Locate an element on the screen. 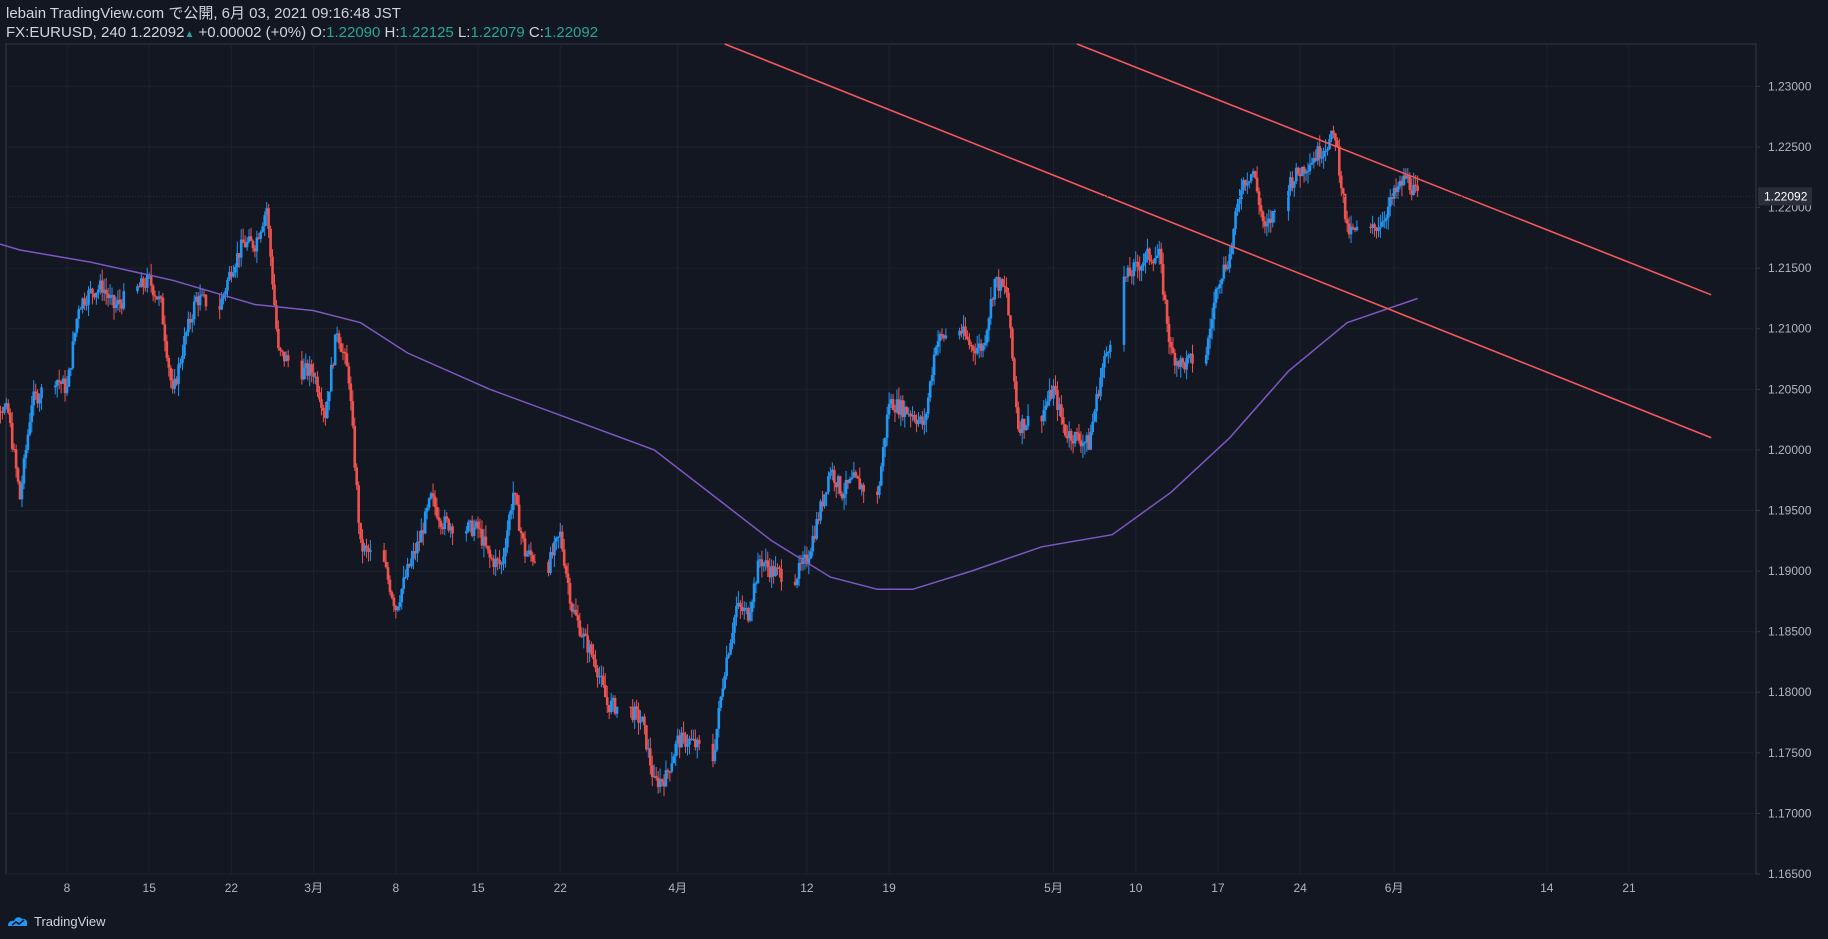 The image size is (1828, 939). x-tick-label: 5月 is located at coordinates (1053, 888).